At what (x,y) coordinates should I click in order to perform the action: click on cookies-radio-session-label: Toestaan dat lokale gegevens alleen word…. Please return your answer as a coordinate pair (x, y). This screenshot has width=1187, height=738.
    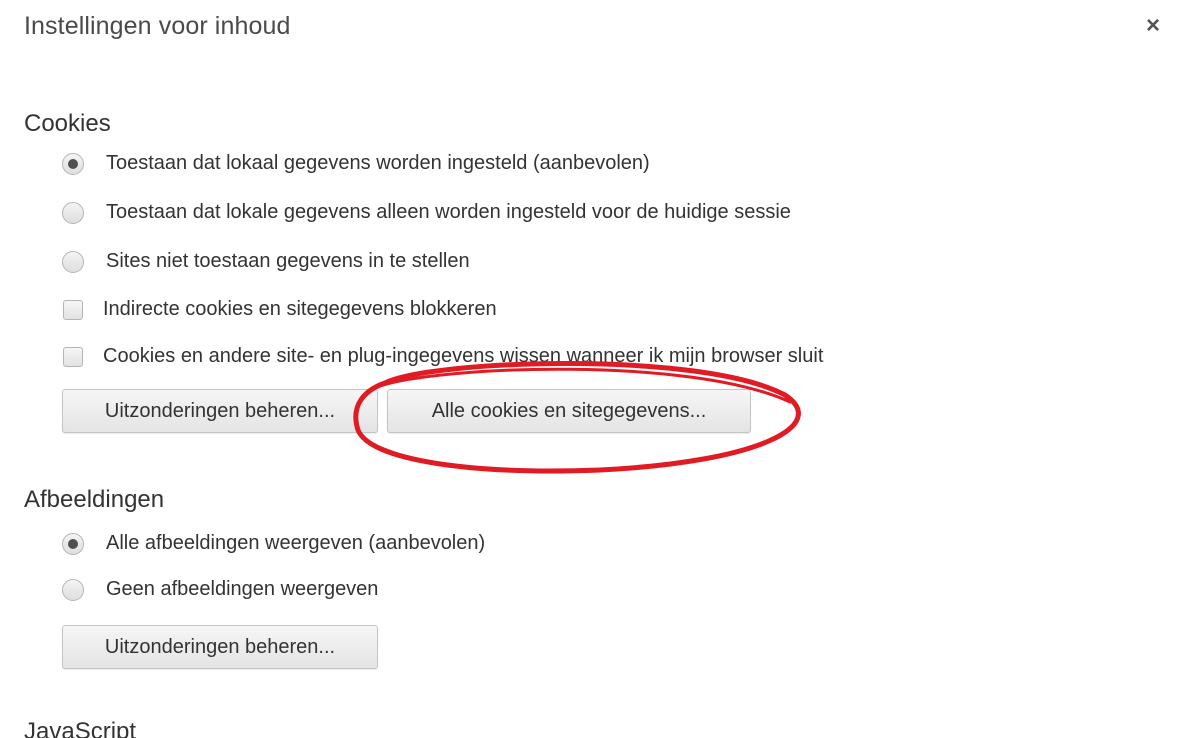
    Looking at the image, I should click on (448, 212).